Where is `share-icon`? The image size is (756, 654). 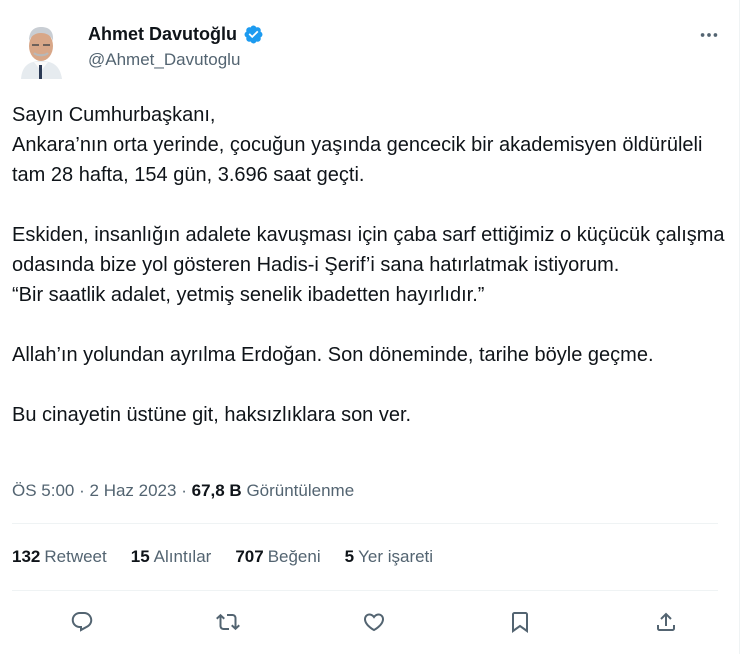 share-icon is located at coordinates (666, 622).